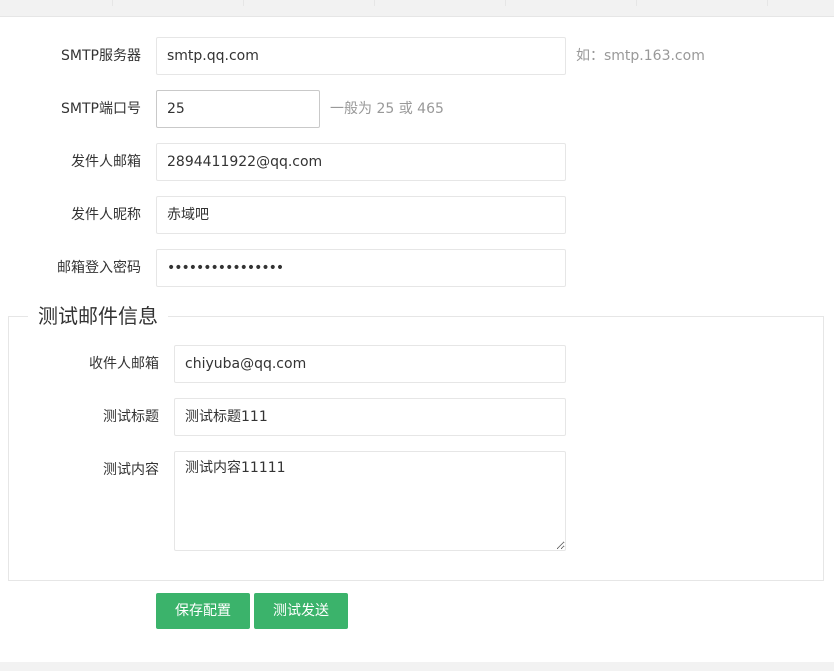 The height and width of the screenshot is (671, 834). I want to click on recipient-label: 收件人邮箱, so click(124, 364).